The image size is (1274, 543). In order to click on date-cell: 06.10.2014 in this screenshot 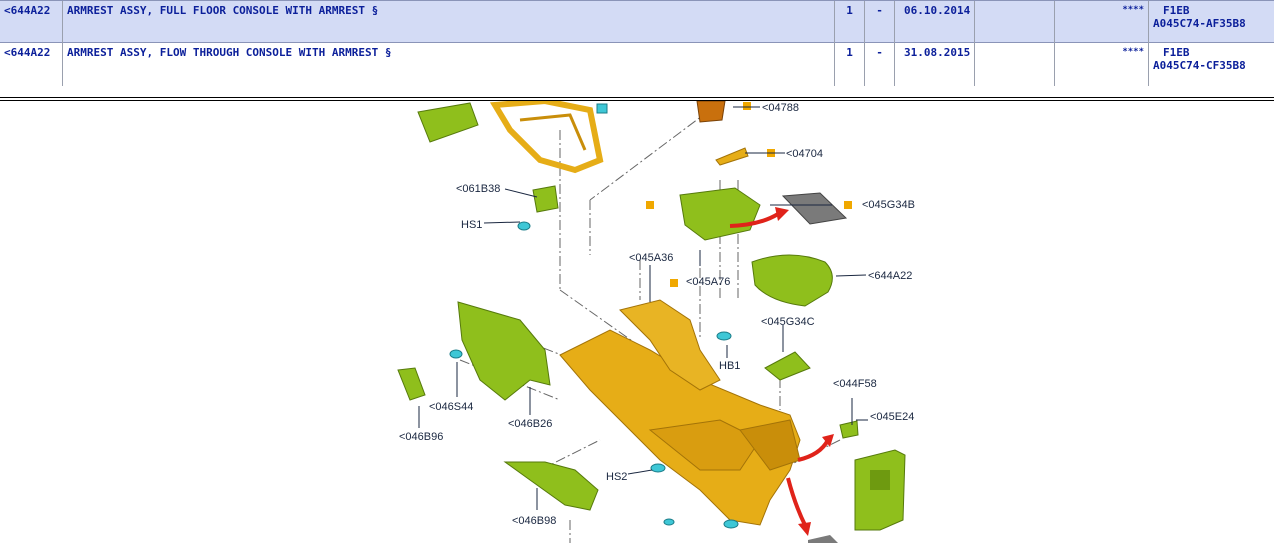, I will do `click(934, 22)`.